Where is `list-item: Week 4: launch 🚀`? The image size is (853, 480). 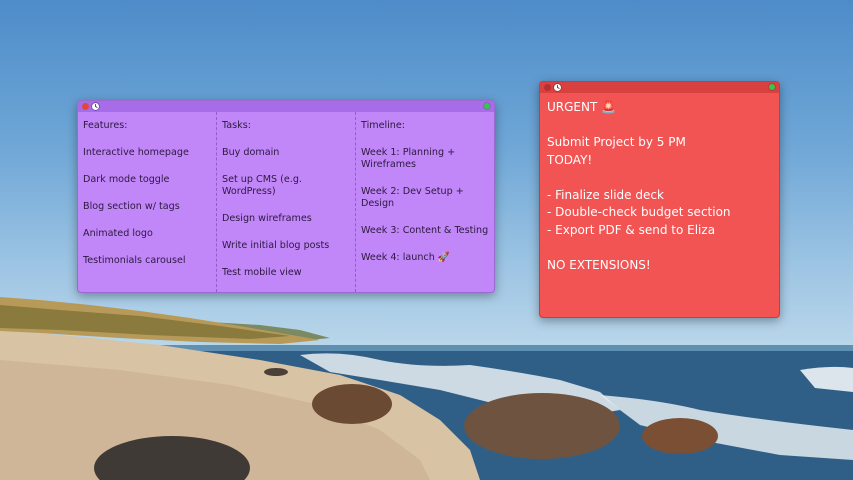
list-item: Week 4: launch 🚀 is located at coordinates (405, 257).